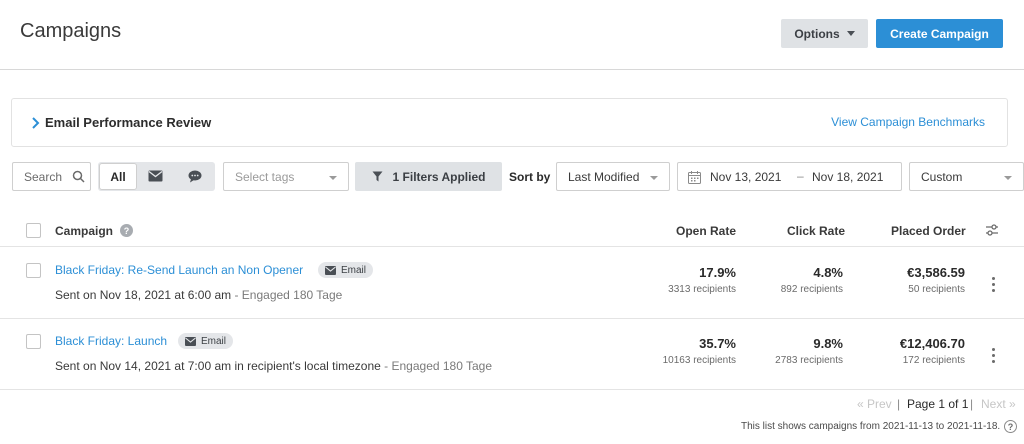  What do you see at coordinates (43, 176) in the screenshot?
I see `search-placeholder: Search` at bounding box center [43, 176].